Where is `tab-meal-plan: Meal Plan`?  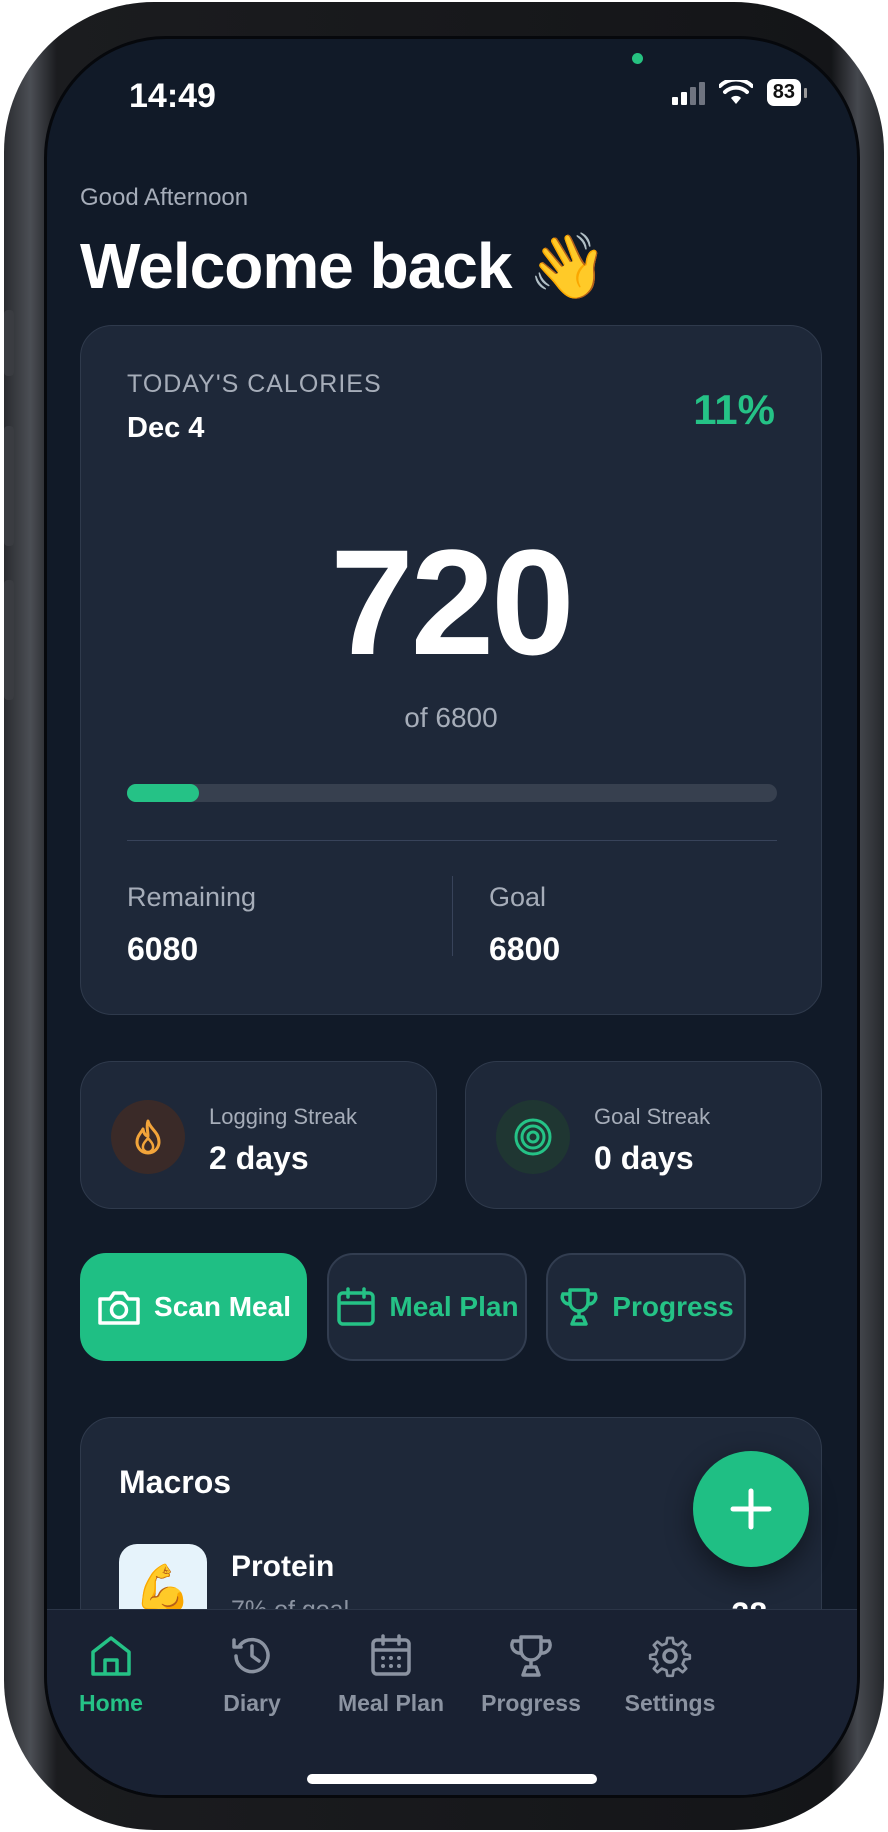 tab-meal-plan: Meal Plan is located at coordinates (391, 1674).